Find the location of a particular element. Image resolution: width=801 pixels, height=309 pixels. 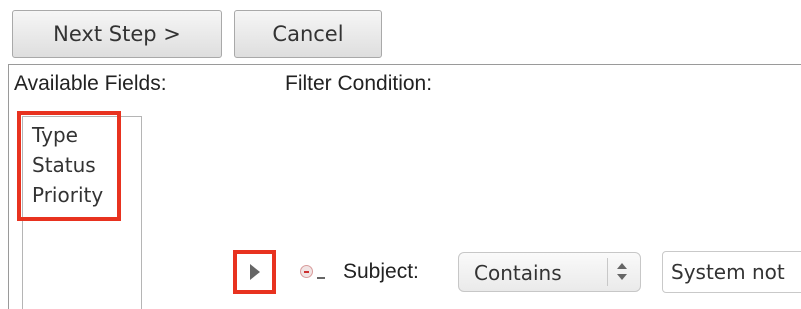

chevron-down-icon is located at coordinates (622, 277).